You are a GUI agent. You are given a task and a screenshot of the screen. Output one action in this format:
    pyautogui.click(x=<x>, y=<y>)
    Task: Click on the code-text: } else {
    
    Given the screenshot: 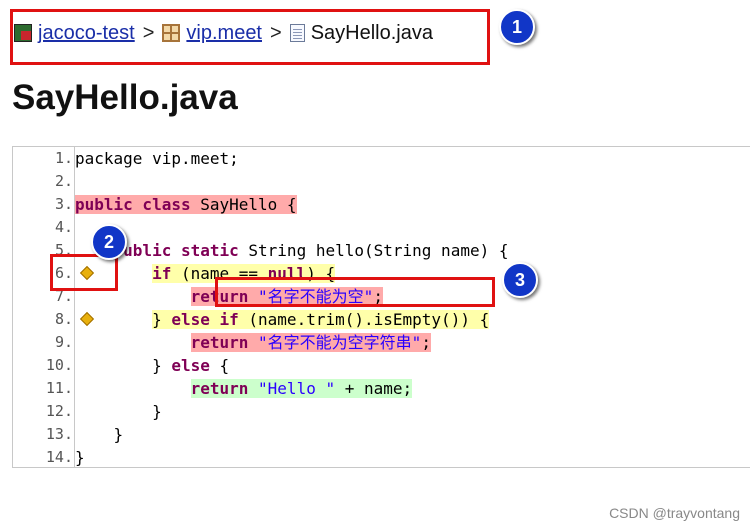 What is the action you would take?
    pyautogui.click(x=152, y=365)
    